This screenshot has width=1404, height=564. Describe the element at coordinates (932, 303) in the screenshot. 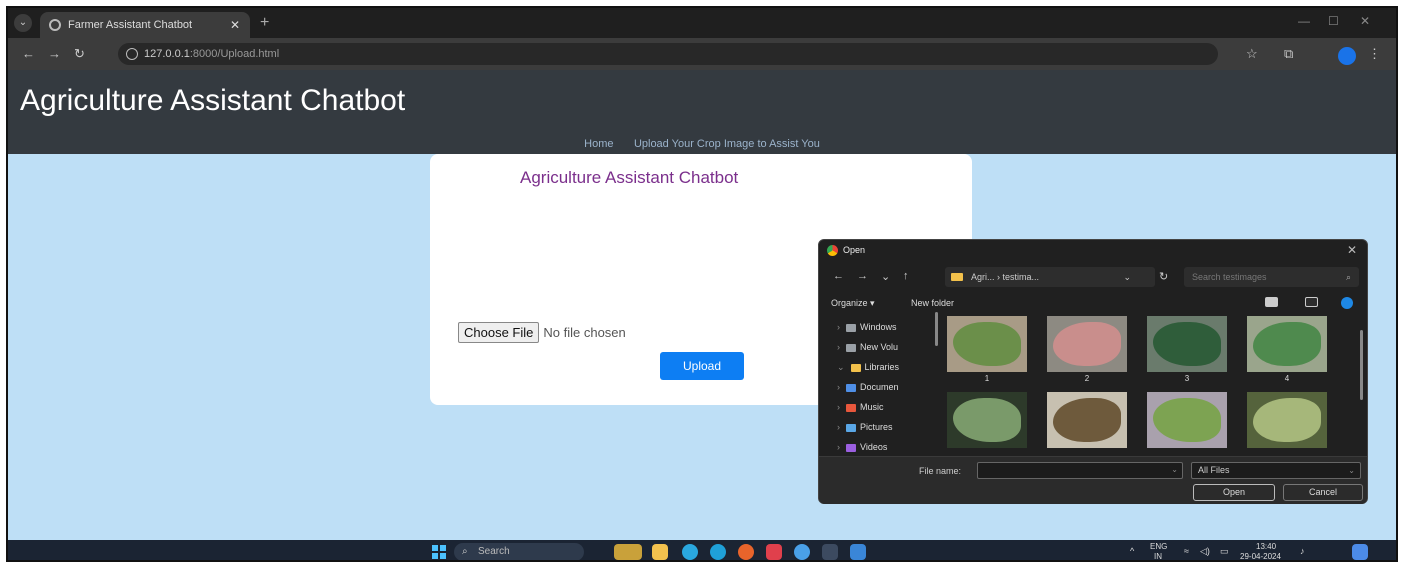

I see `new-folder-button: New folder` at that location.